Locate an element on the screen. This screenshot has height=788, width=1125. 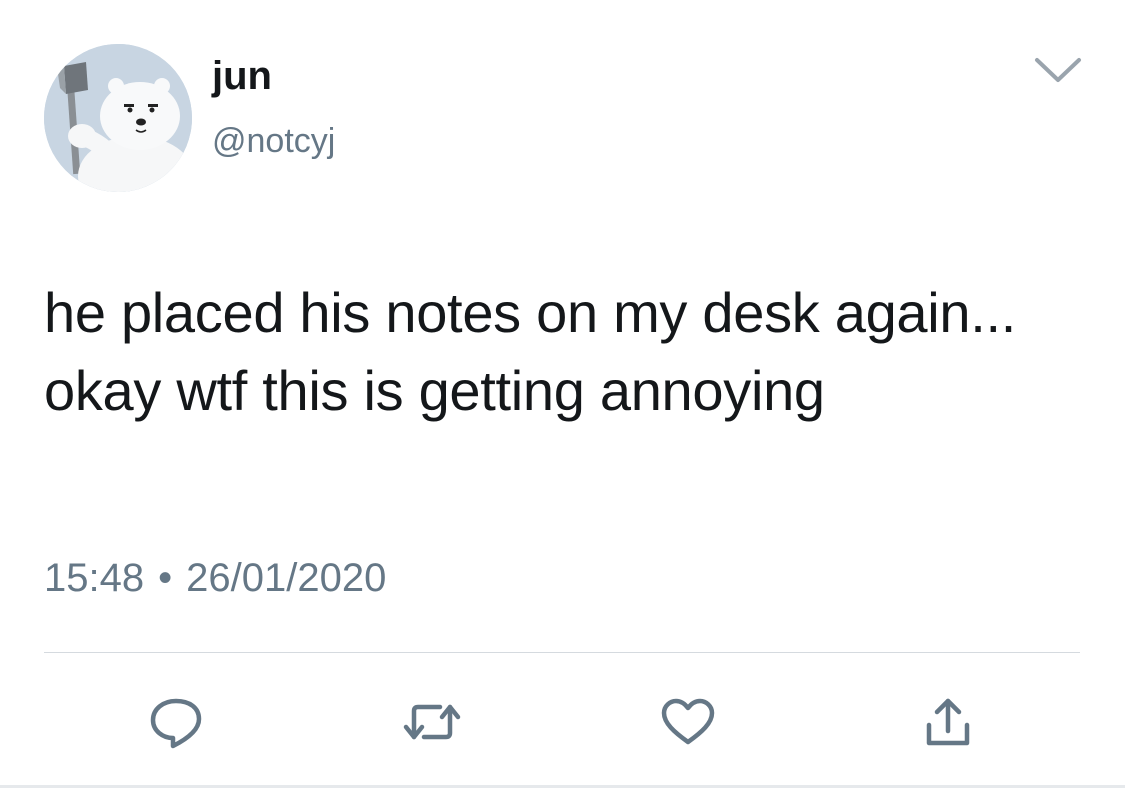
polar-bear-avatar-icon is located at coordinates (118, 118).